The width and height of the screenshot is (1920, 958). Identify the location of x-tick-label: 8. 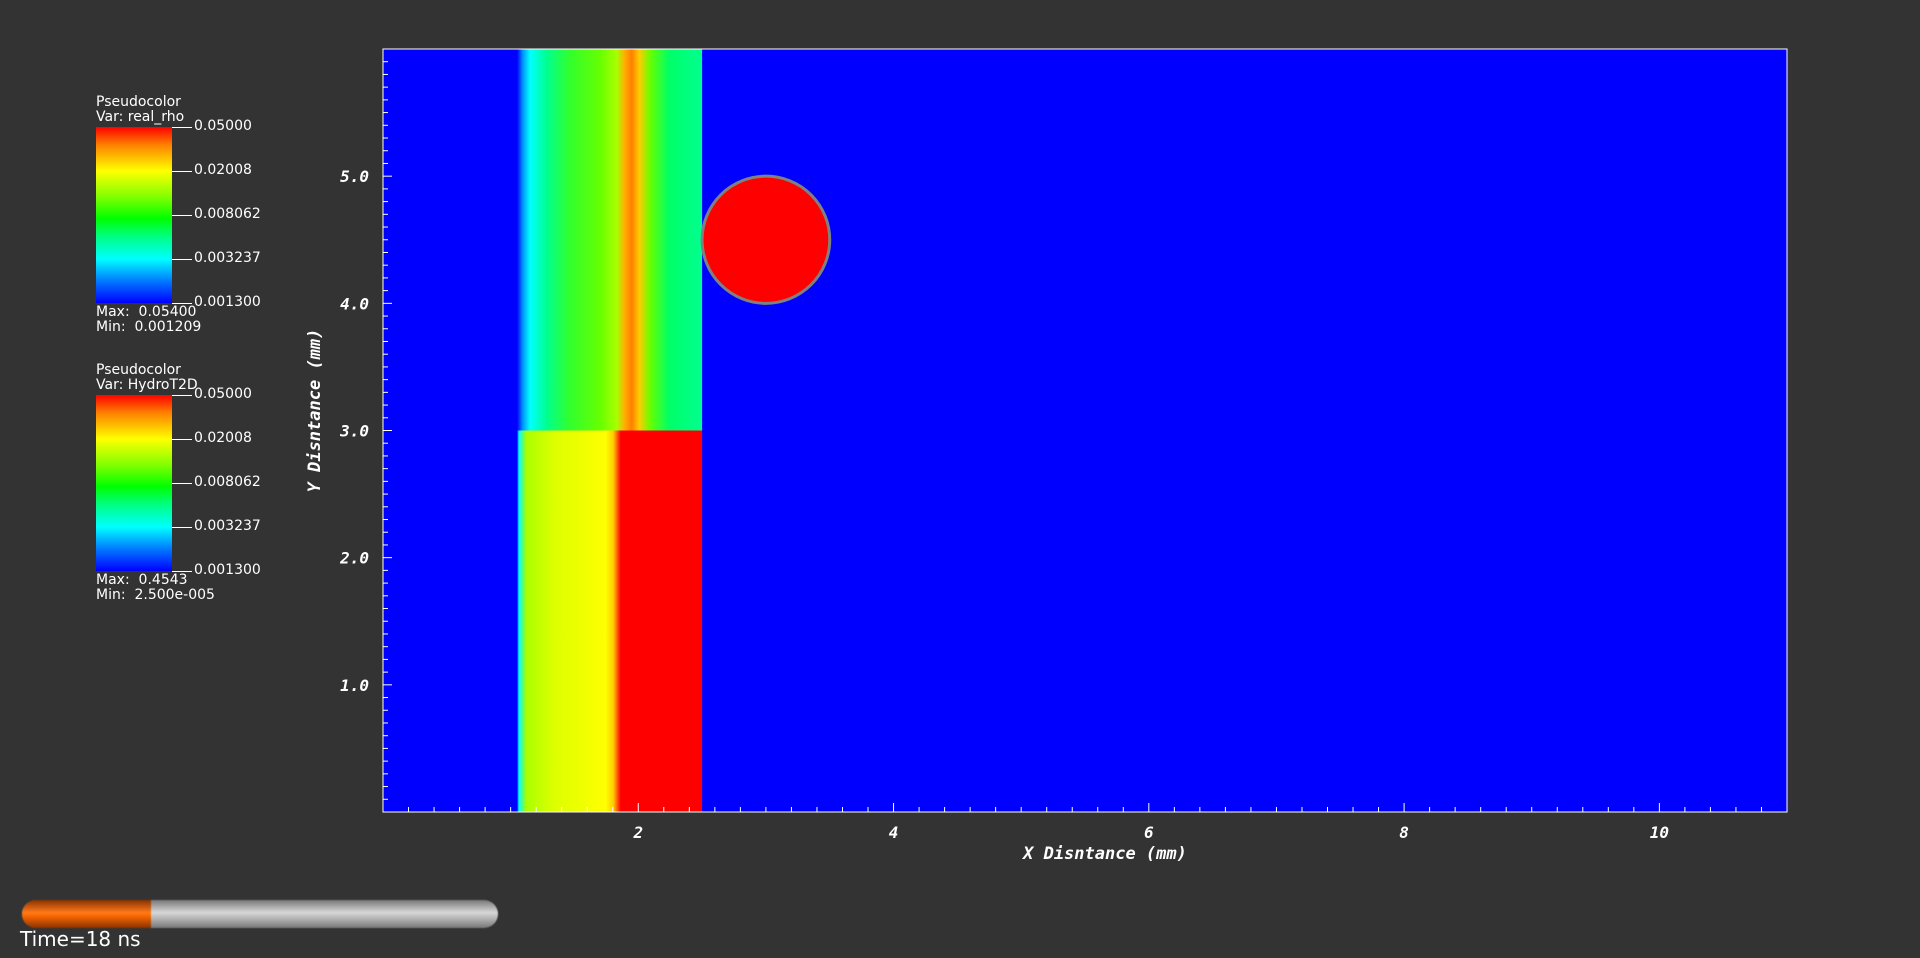
(1404, 832).